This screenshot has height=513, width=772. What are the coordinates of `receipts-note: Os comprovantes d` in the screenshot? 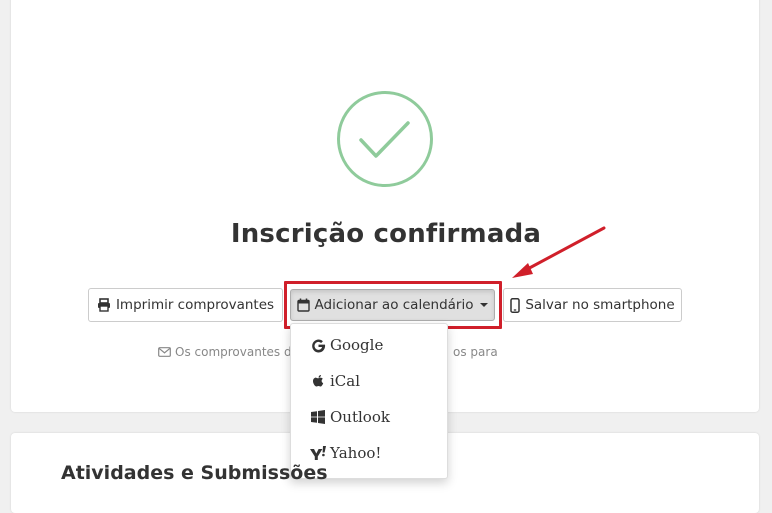 It's located at (225, 352).